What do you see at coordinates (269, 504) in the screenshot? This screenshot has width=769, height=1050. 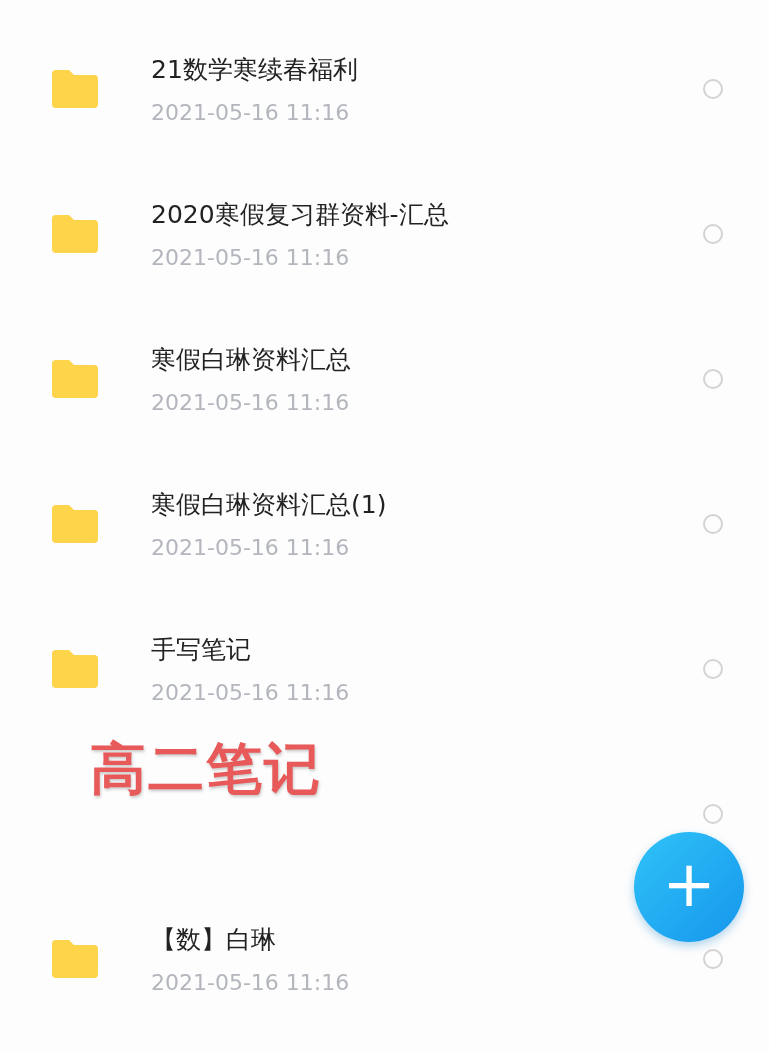 I see `folder-name: 寒假白琳资料汇总(1)` at bounding box center [269, 504].